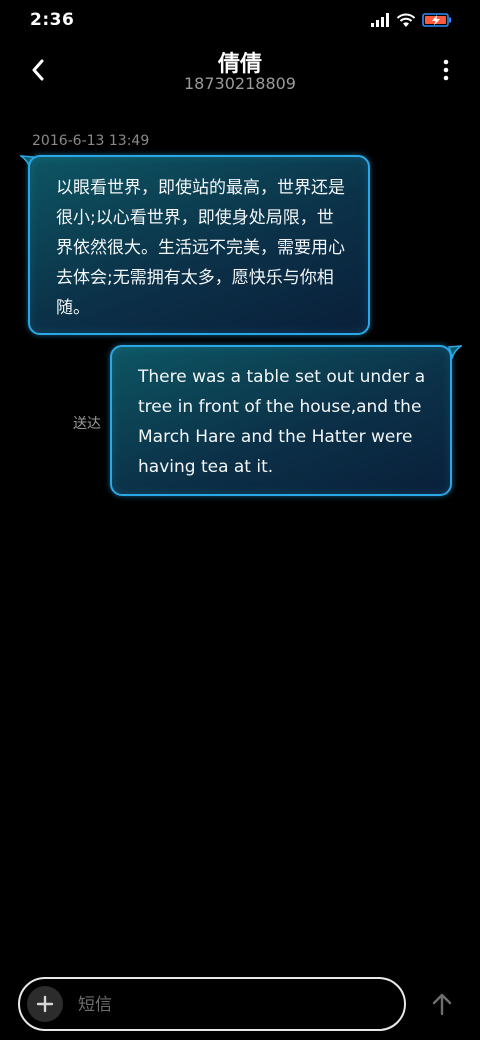 The height and width of the screenshot is (1040, 480). I want to click on send-button, so click(442, 1004).